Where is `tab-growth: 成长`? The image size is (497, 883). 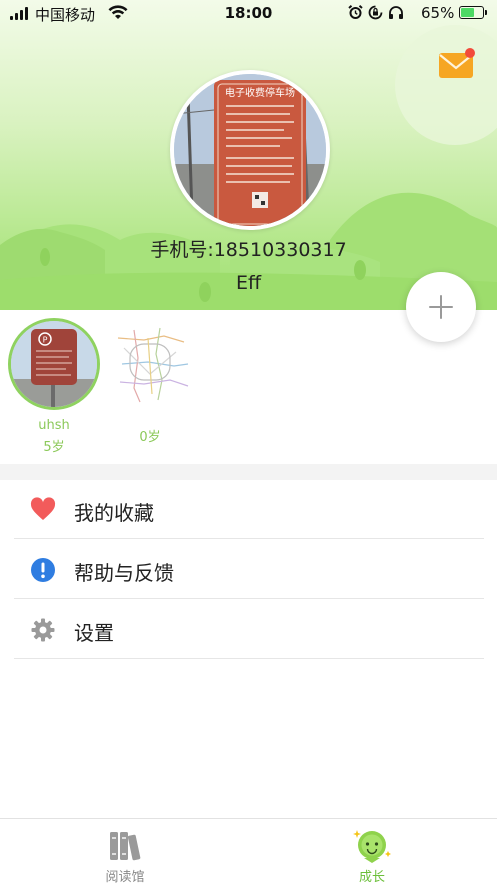
tab-growth: 成长 is located at coordinates (372, 851).